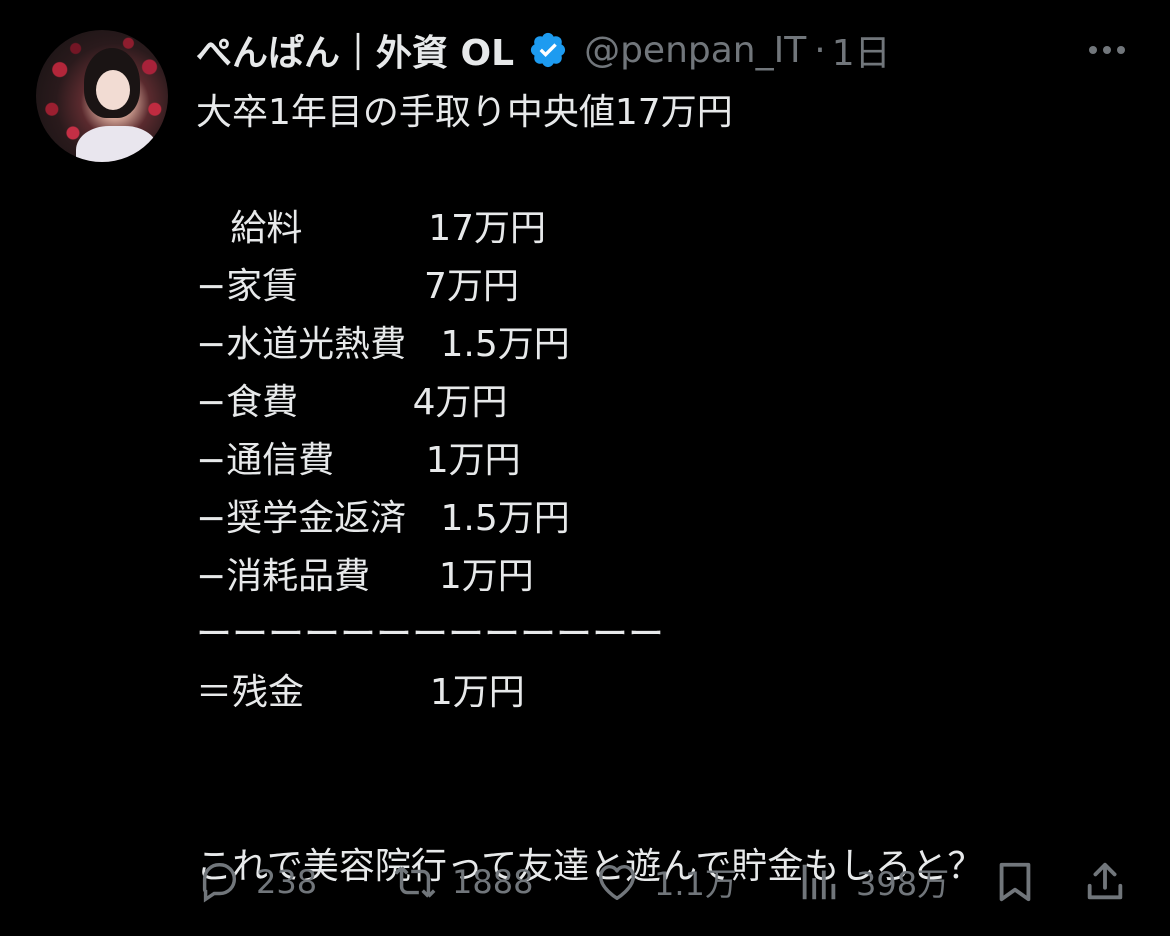 The image size is (1170, 936). Describe the element at coordinates (355, 50) in the screenshot. I see `display-name: ぺんぱん｜外資 OL` at that location.